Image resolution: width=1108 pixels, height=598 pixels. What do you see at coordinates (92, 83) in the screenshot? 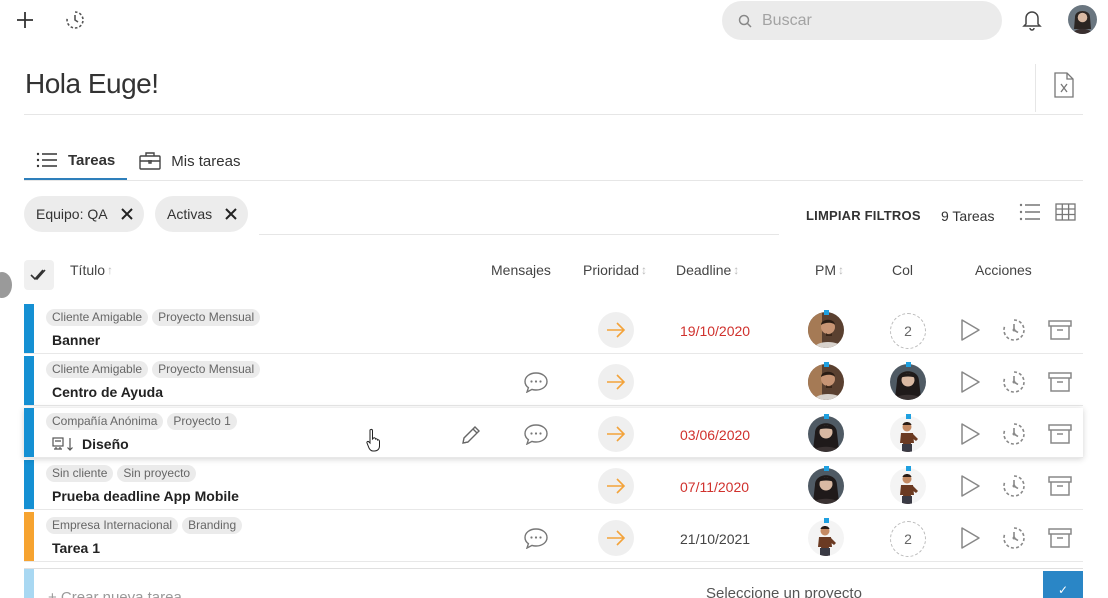
I see `page-title: Hola Euge!` at bounding box center [92, 83].